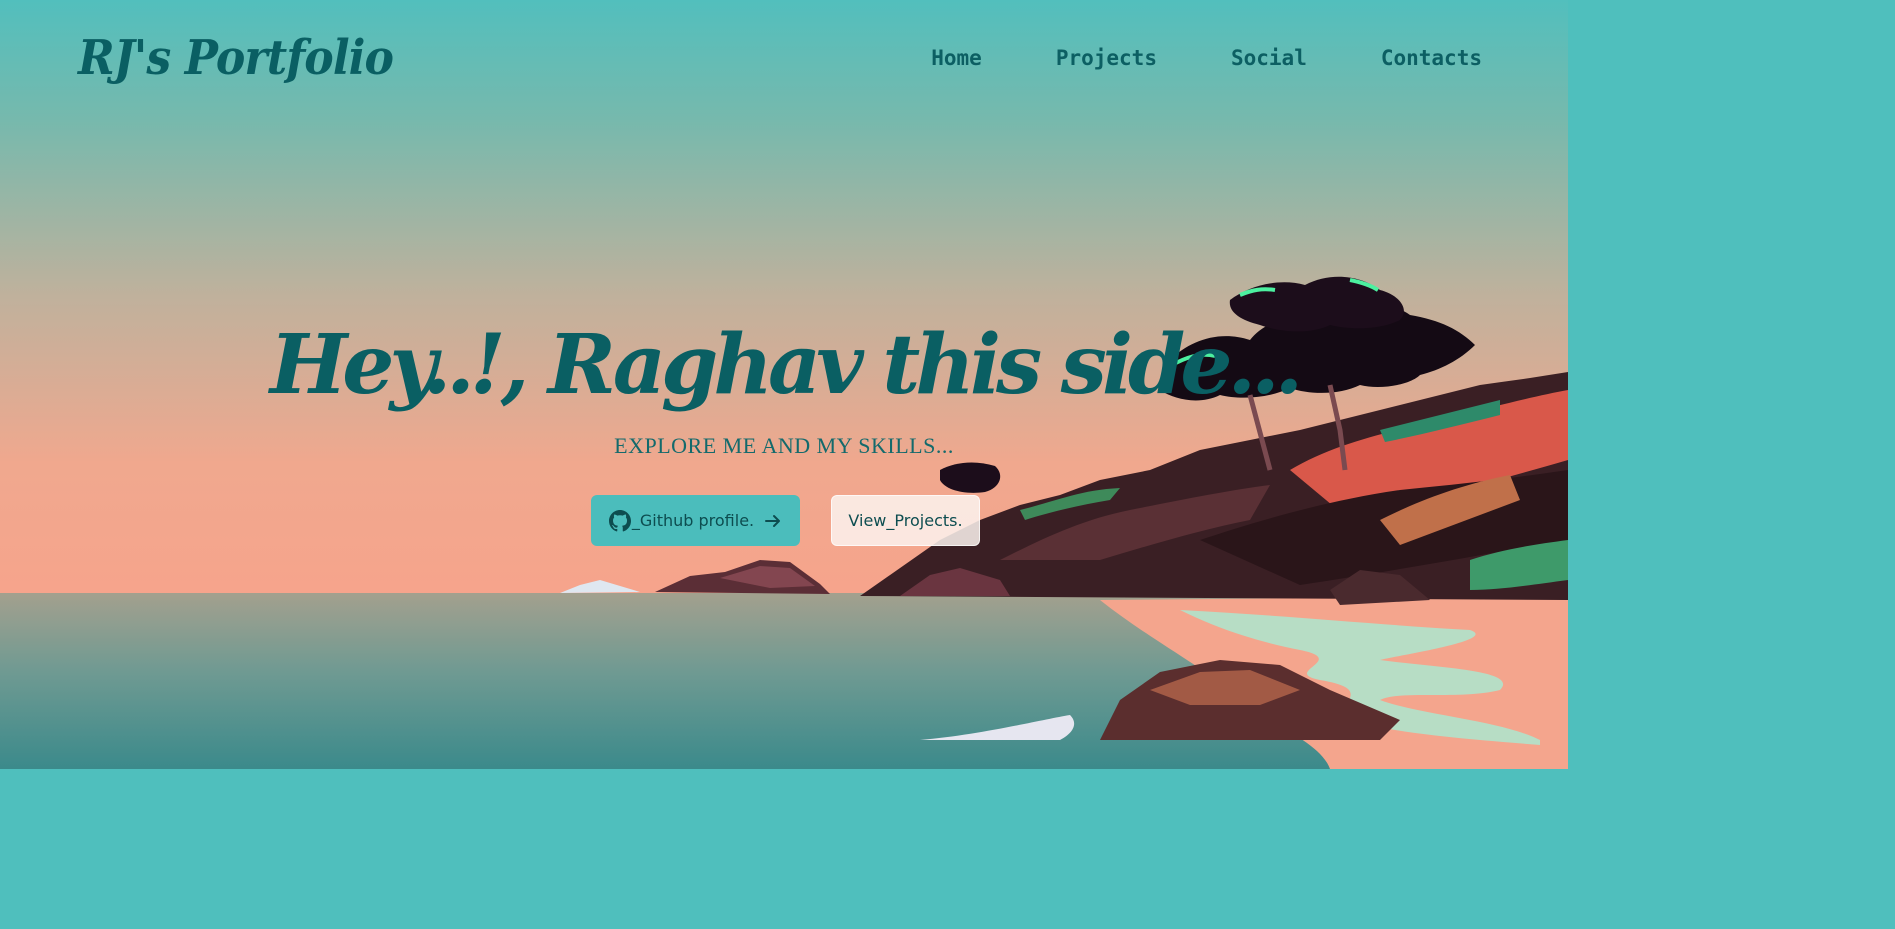  Describe the element at coordinates (236, 58) in the screenshot. I see `brand-logo: RJ's Portfolio` at that location.